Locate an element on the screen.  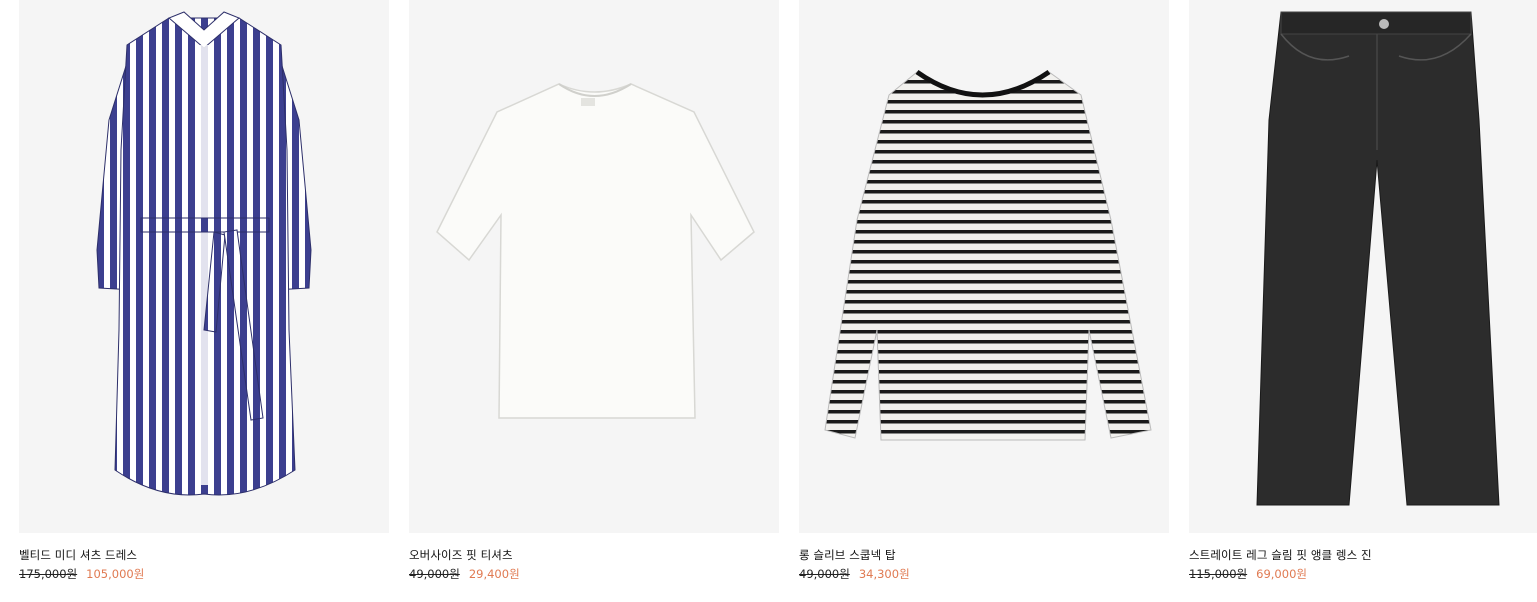
product-prices: 175,000원 105,000원 is located at coordinates (204, 574).